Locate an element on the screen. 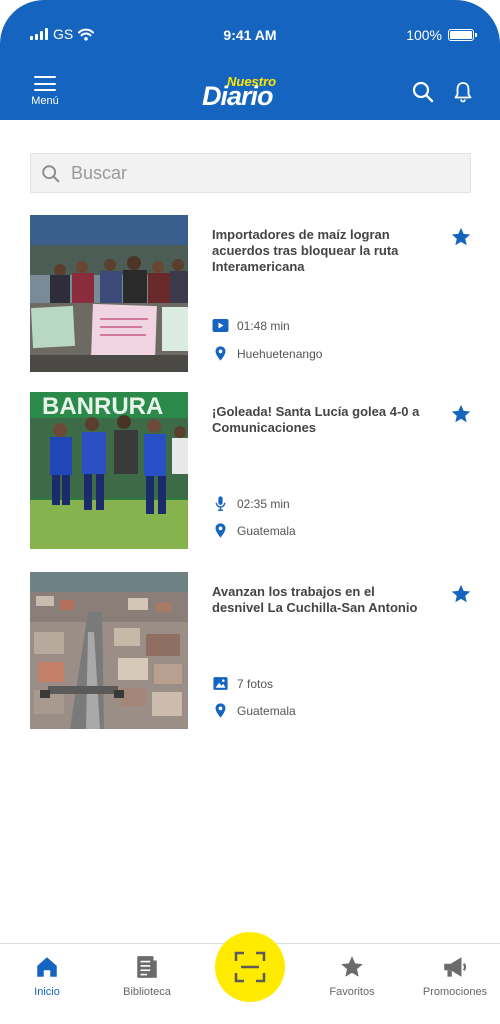  star-icon is located at coordinates (352, 966).